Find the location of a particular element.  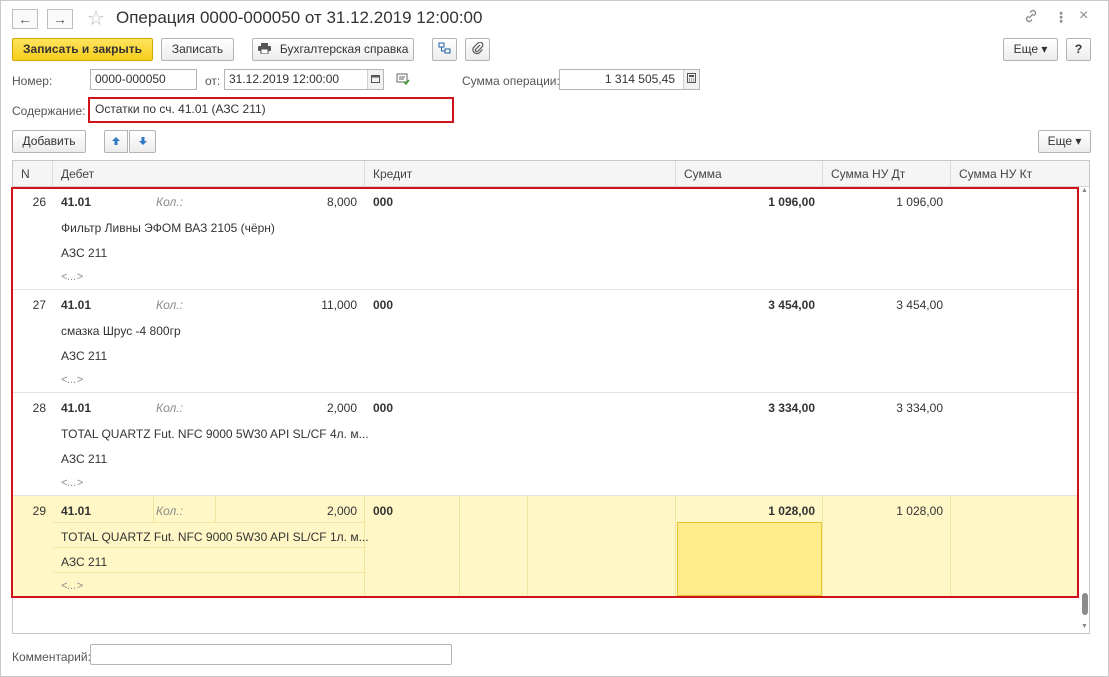

back-button: ← is located at coordinates (25, 19).